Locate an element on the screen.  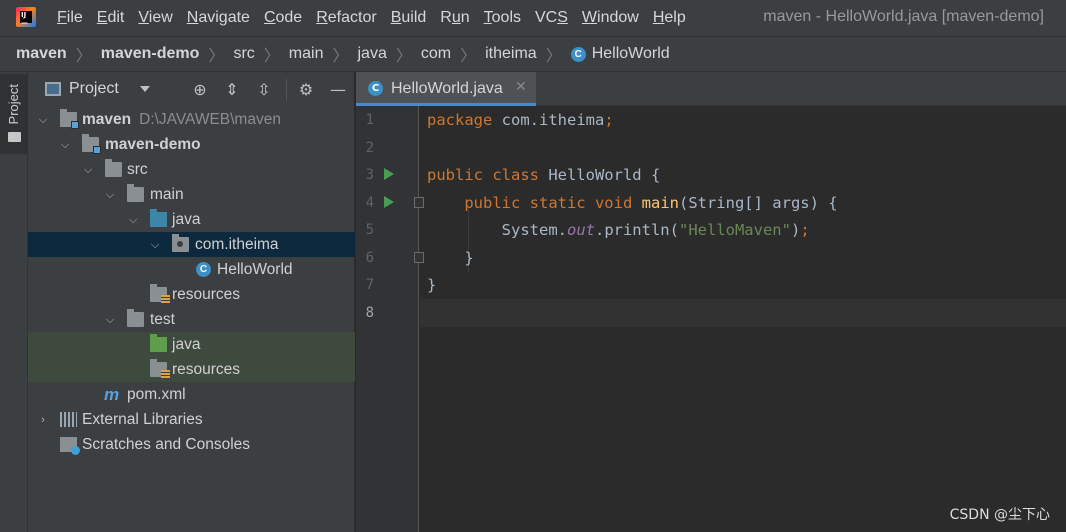
menu-tools: Tools is located at coordinates (502, 18).